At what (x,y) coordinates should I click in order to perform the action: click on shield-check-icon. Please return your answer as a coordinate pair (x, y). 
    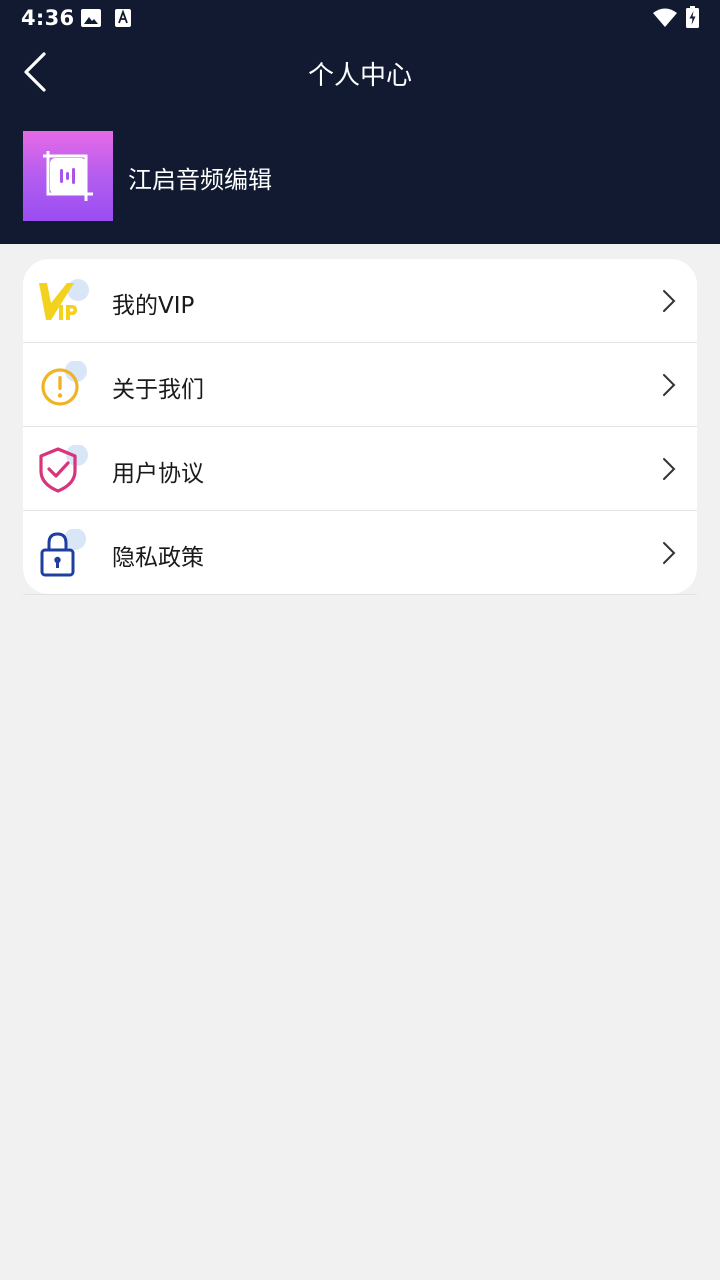
    Looking at the image, I should click on (63, 469).